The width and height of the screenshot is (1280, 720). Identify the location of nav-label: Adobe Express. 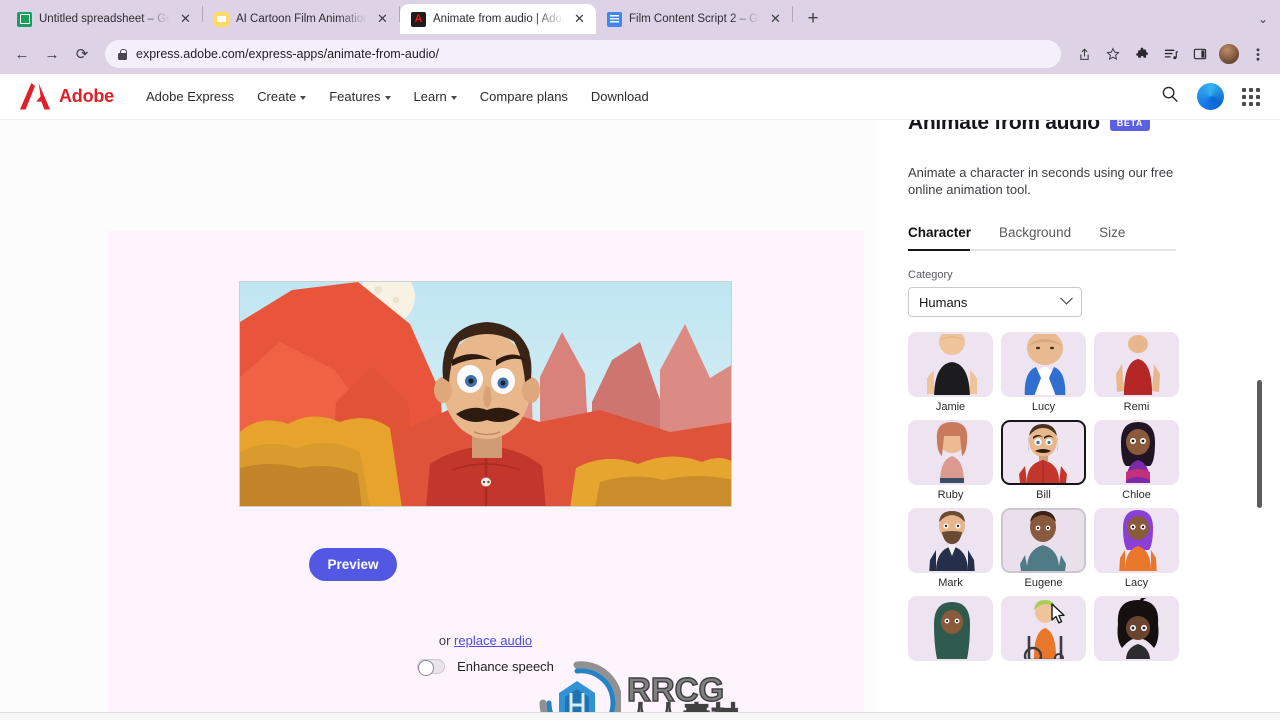
(190, 96).